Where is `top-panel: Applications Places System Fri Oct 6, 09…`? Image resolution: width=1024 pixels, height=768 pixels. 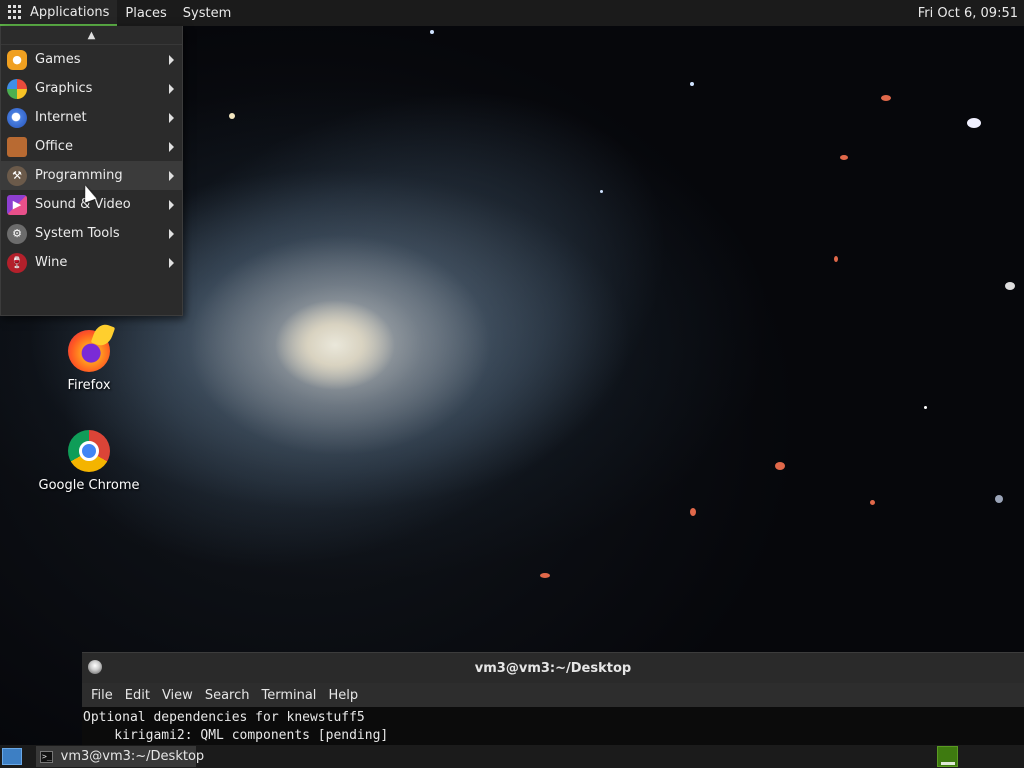
top-panel: Applications Places System Fri Oct 6, 09… is located at coordinates (512, 13).